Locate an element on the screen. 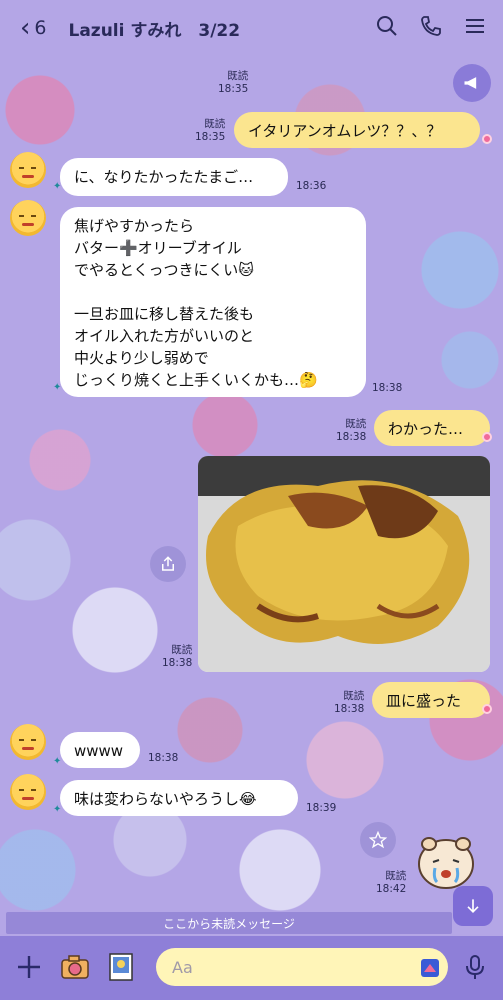 Image resolution: width=503 pixels, height=1000 pixels. microphone-icon is located at coordinates (475, 967).